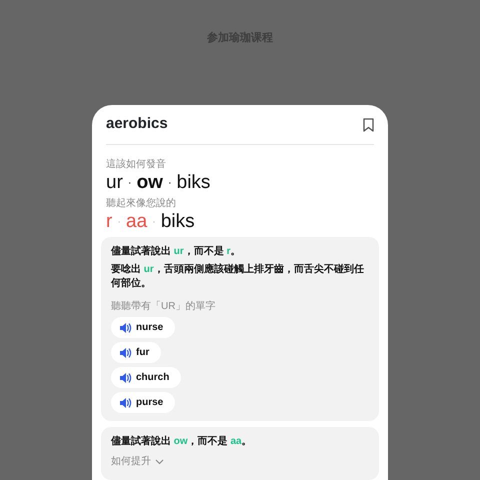 This screenshot has height=480, width=480. Describe the element at coordinates (114, 183) in the screenshot. I see `syllable: ur` at that location.